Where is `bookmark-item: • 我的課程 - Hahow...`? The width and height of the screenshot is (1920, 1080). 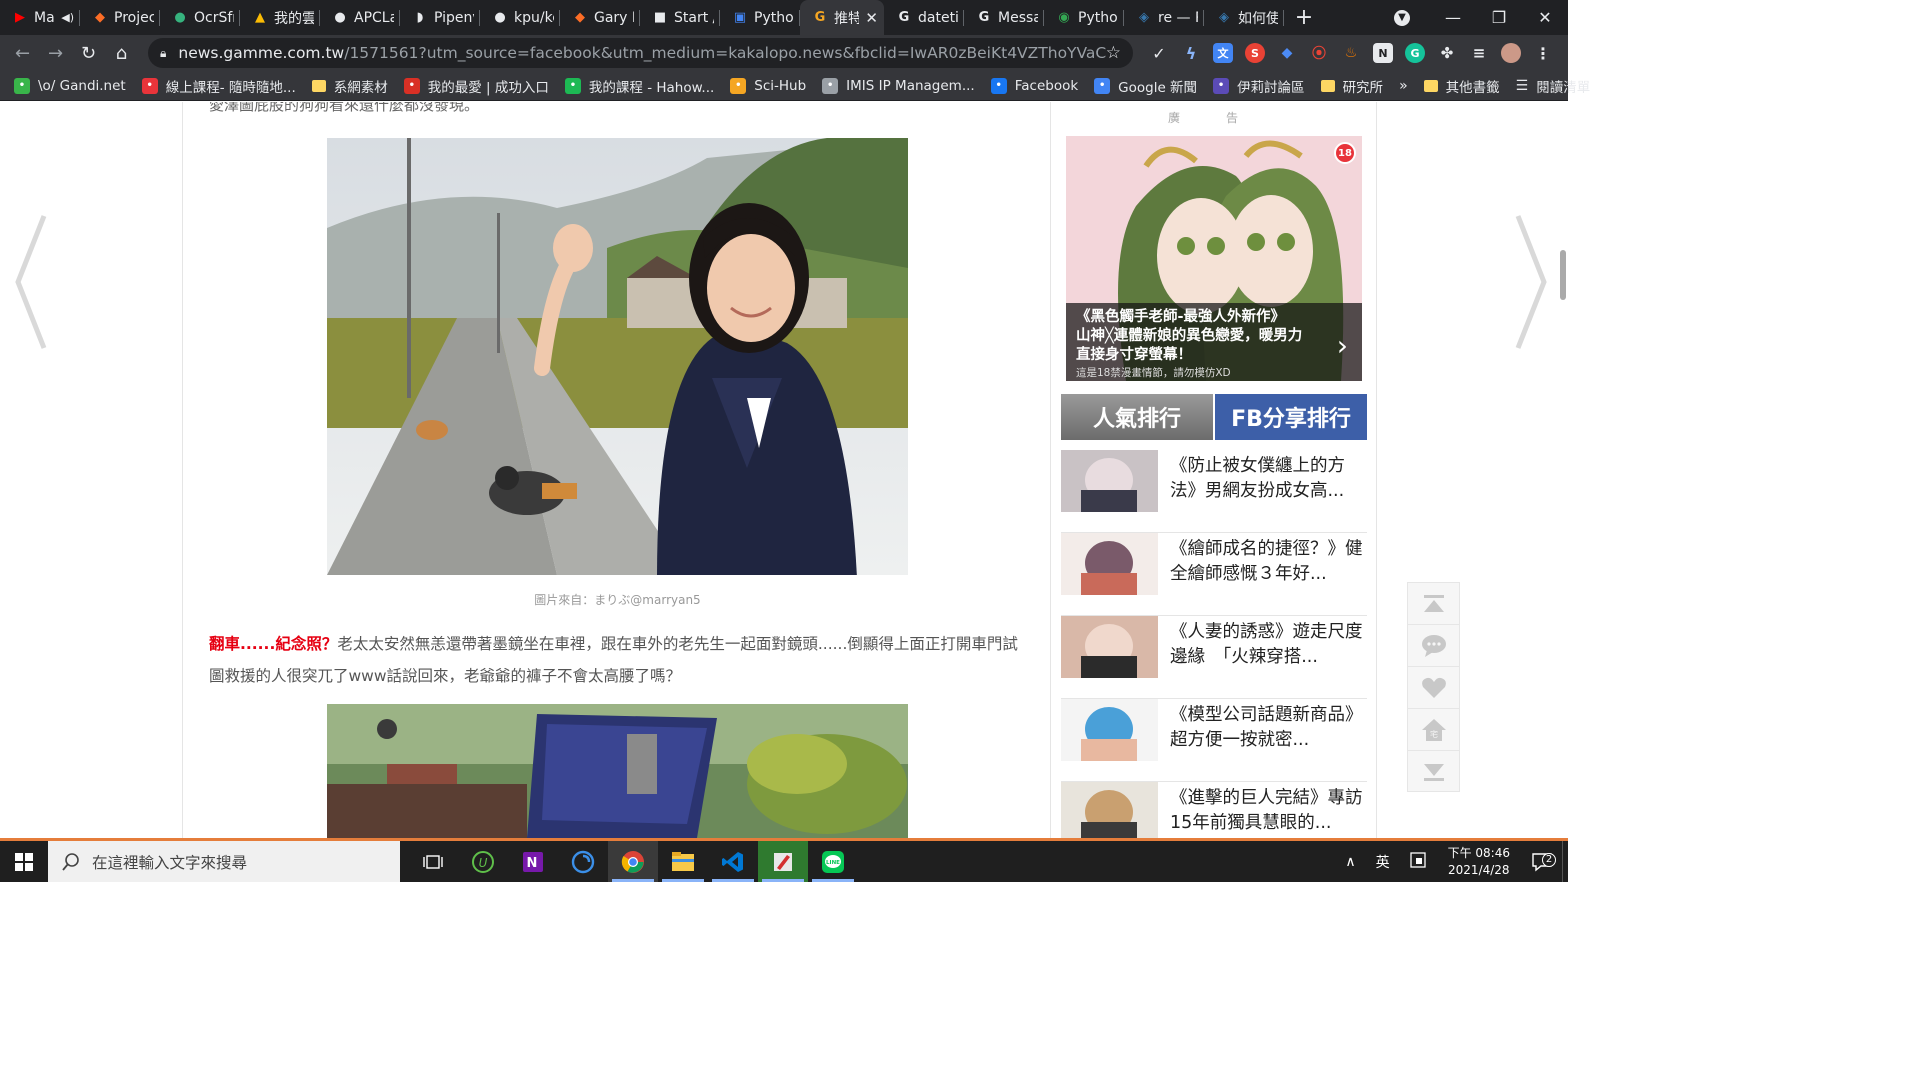
bookmark-item: • 我的課程 - Hahow... is located at coordinates (639, 86).